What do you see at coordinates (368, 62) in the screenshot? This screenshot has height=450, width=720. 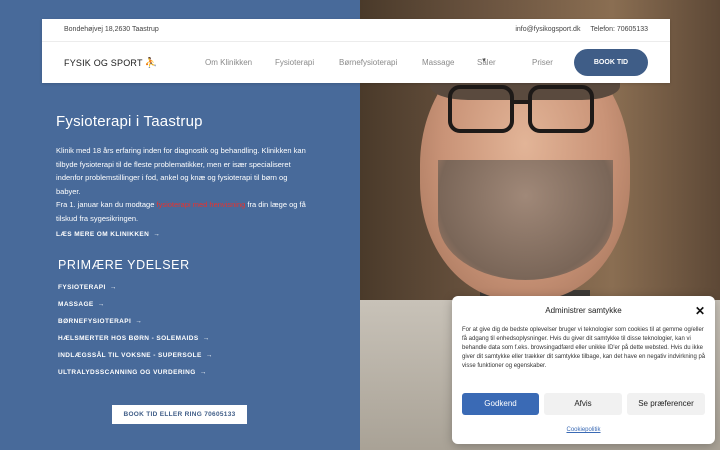 I see `nav-item-boernefysioterapi: Børnefysioterapi` at bounding box center [368, 62].